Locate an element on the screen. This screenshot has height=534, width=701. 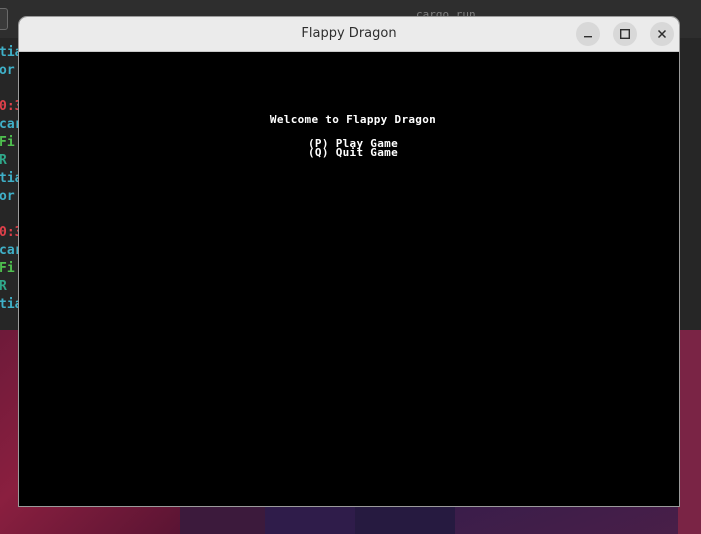
quit-game-option: (Q) Quit Game is located at coordinates (349, 152).